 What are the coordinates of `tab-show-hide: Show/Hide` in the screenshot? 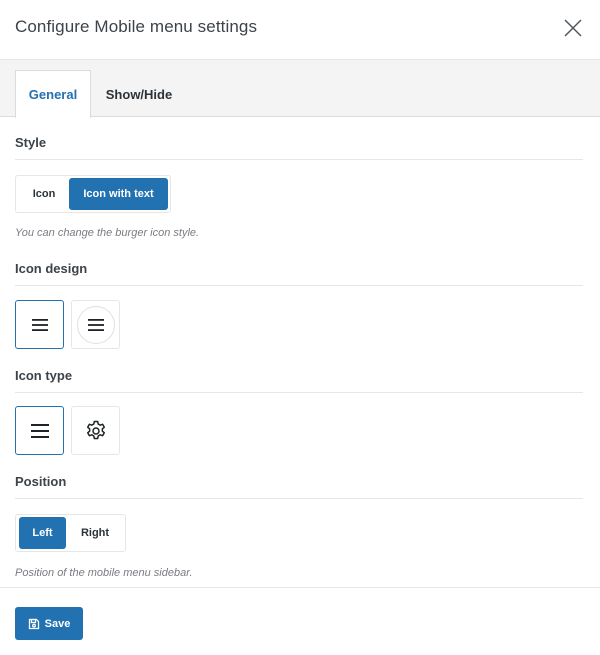 It's located at (139, 94).